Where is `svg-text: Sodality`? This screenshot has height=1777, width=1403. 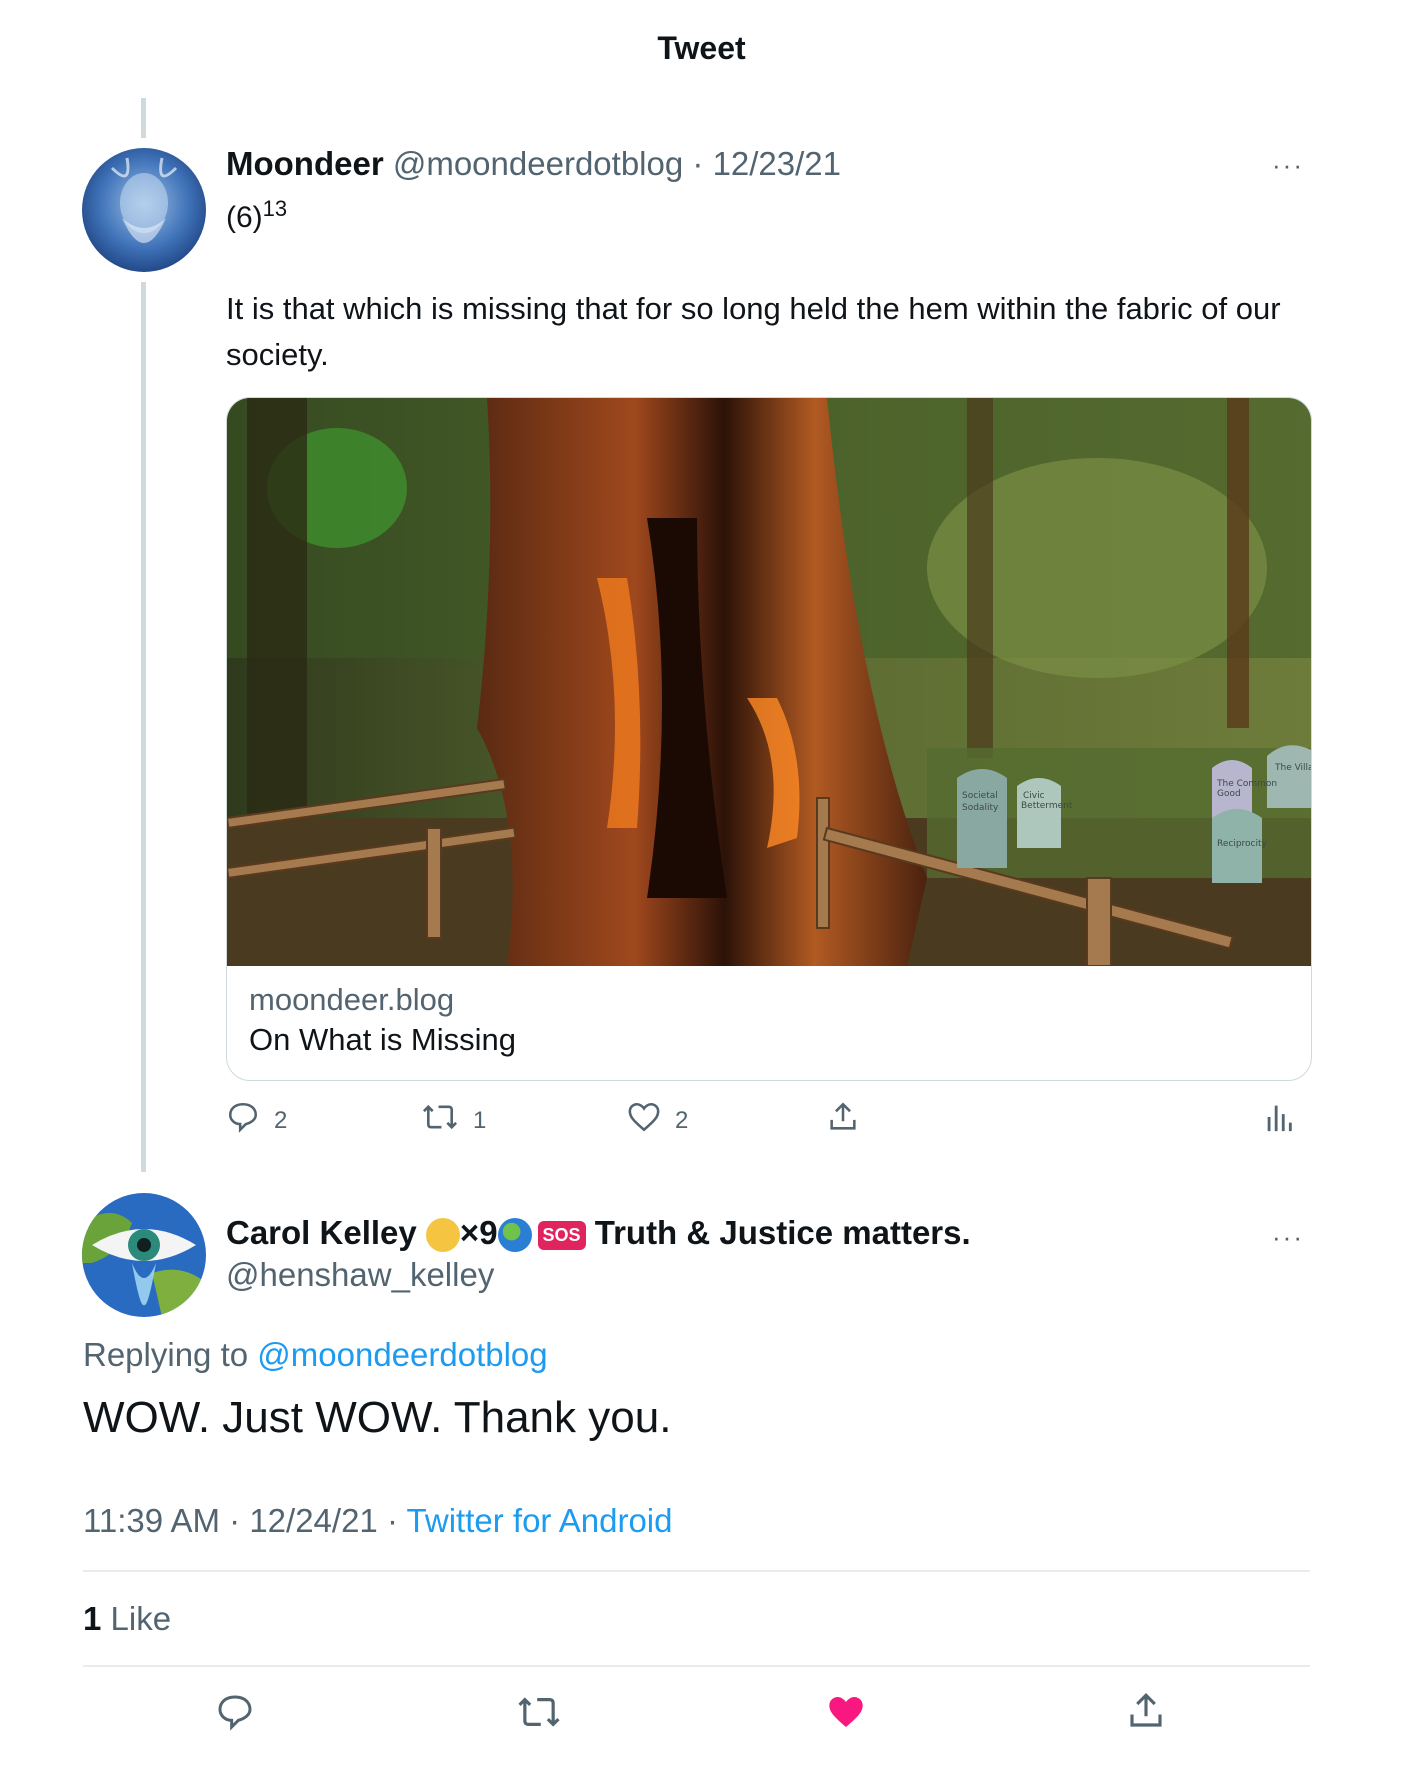
svg-text: Sodality is located at coordinates (980, 808).